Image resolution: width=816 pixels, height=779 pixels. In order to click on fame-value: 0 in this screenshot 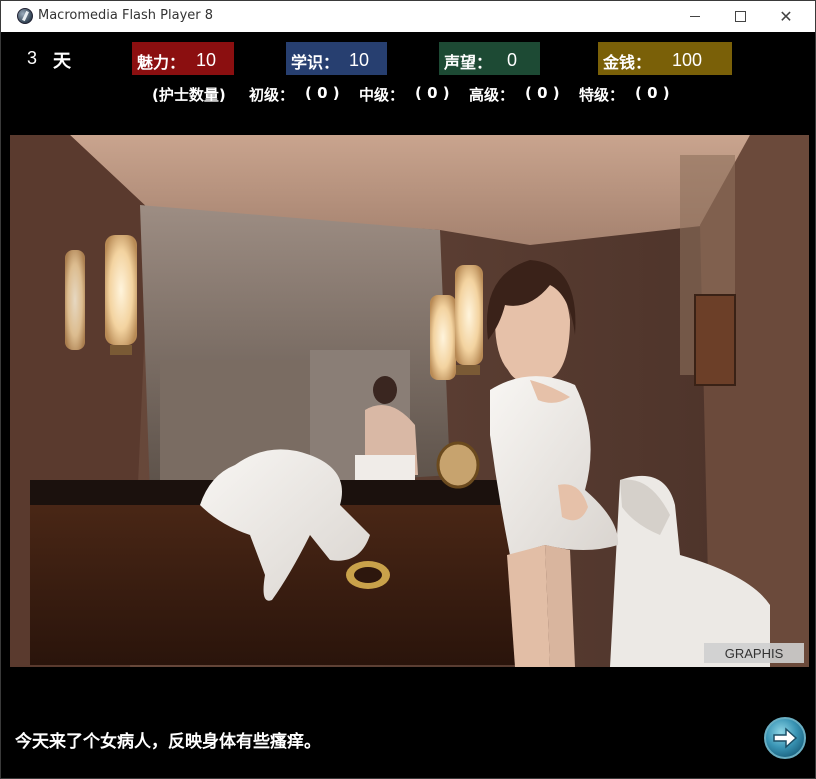, I will do `click(512, 60)`.